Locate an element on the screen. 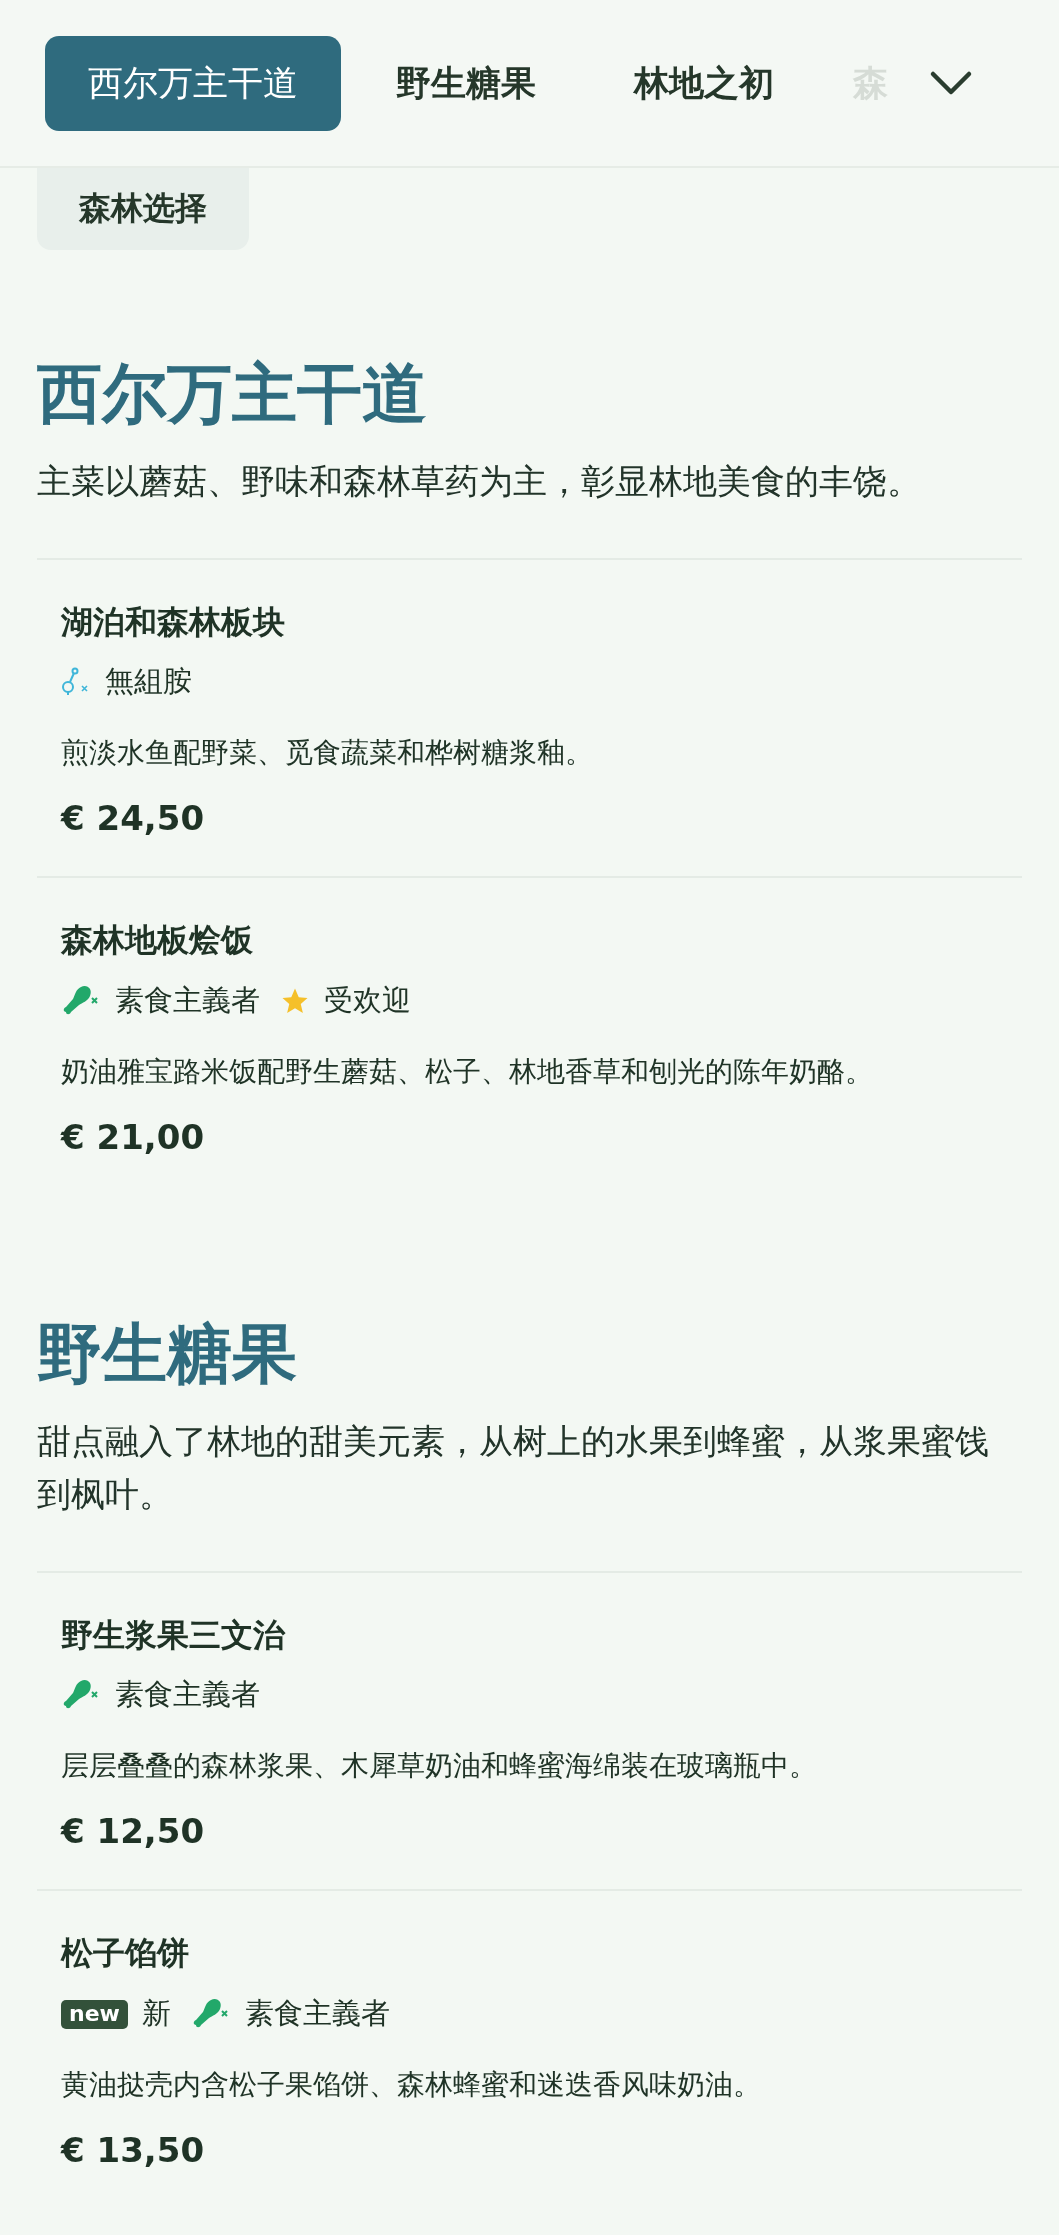 The width and height of the screenshot is (1059, 2235). dish-description: 奶油雅宝路米饭配野生蘑菇、松子、林地香草和刨光的陈年奶酪。 is located at coordinates (467, 1072).